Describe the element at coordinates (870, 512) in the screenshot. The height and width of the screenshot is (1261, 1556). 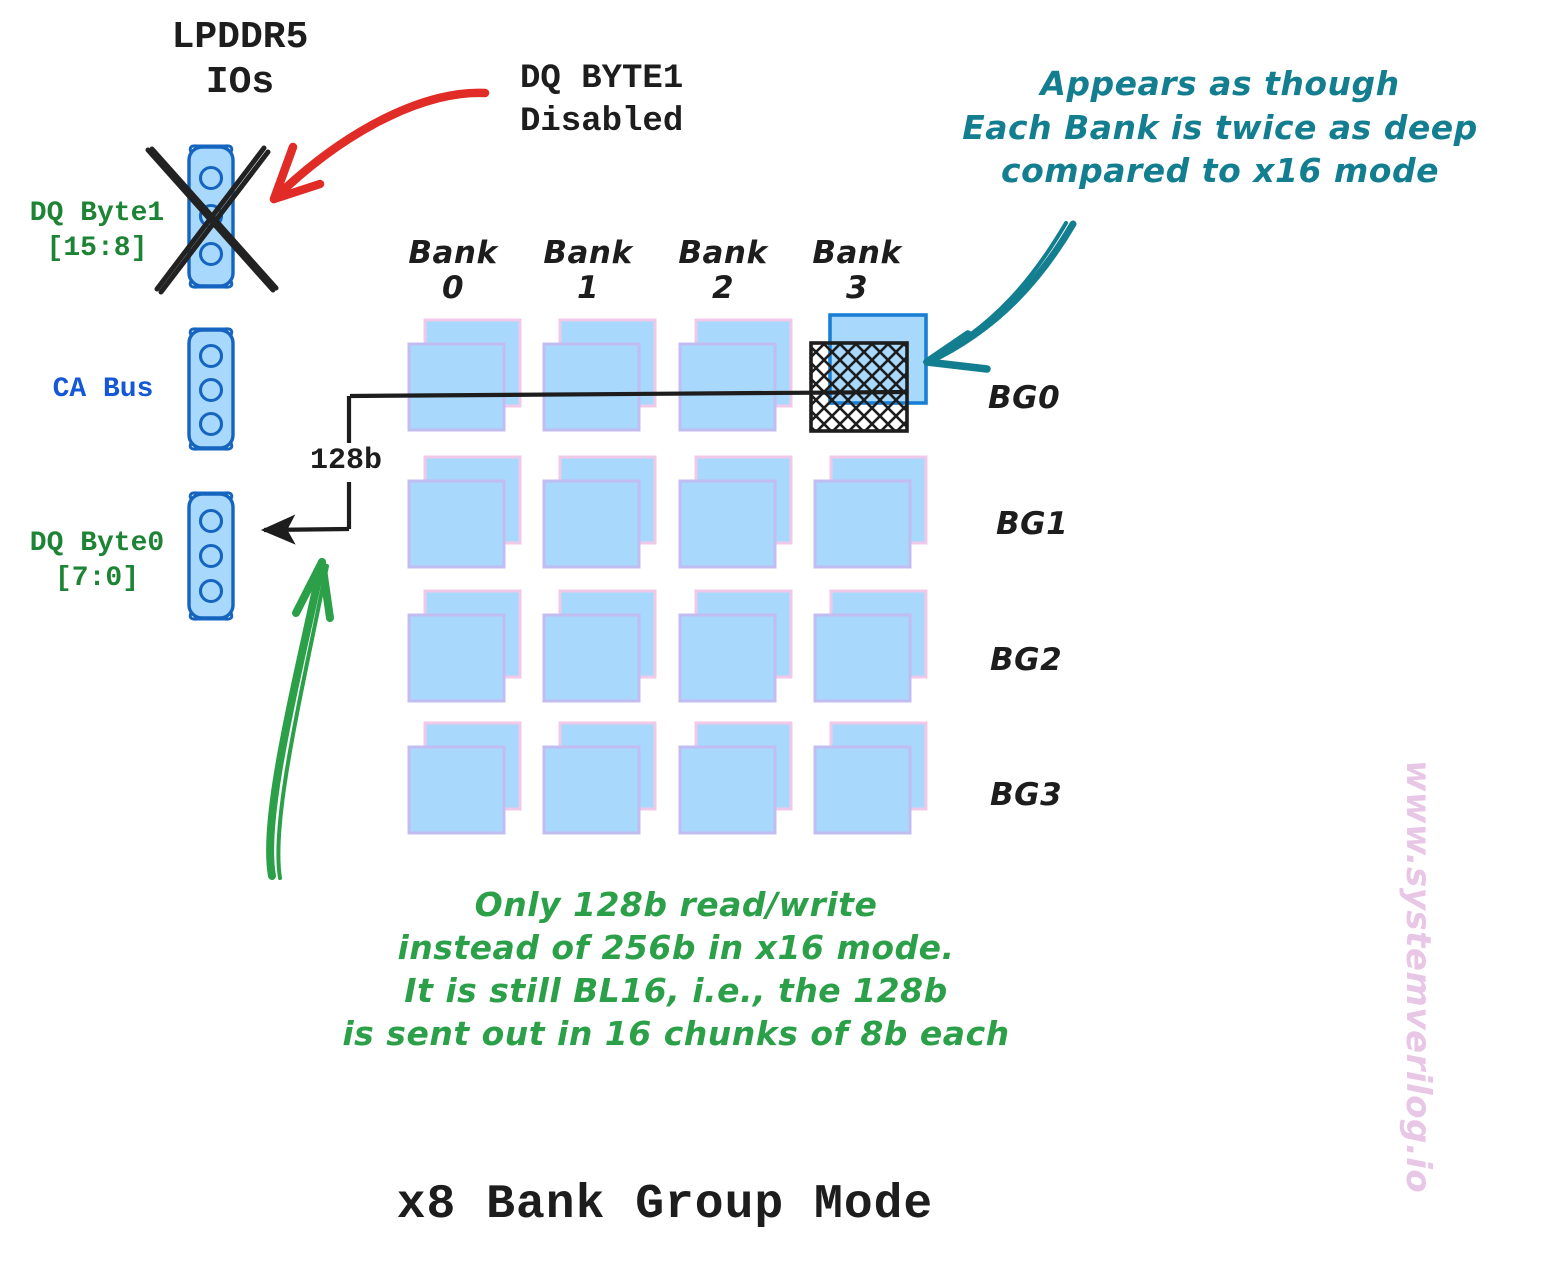
I see `bank-cell-bg1-bank3` at that location.